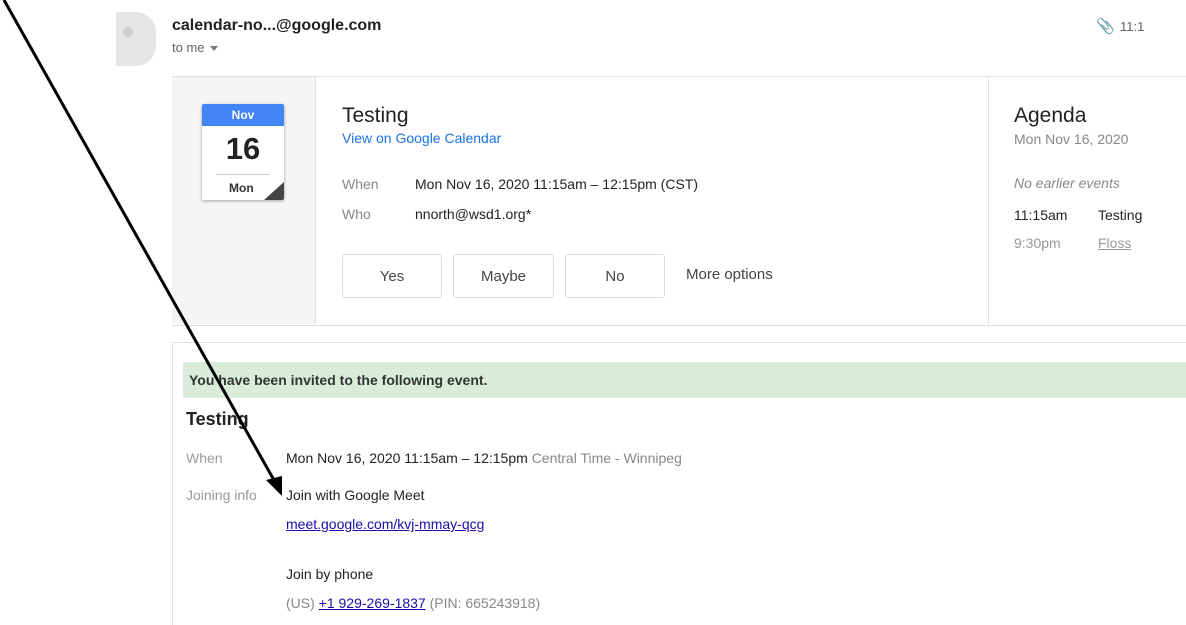  Describe the element at coordinates (330, 574) in the screenshot. I see `phone-heading: Join by phone` at that location.